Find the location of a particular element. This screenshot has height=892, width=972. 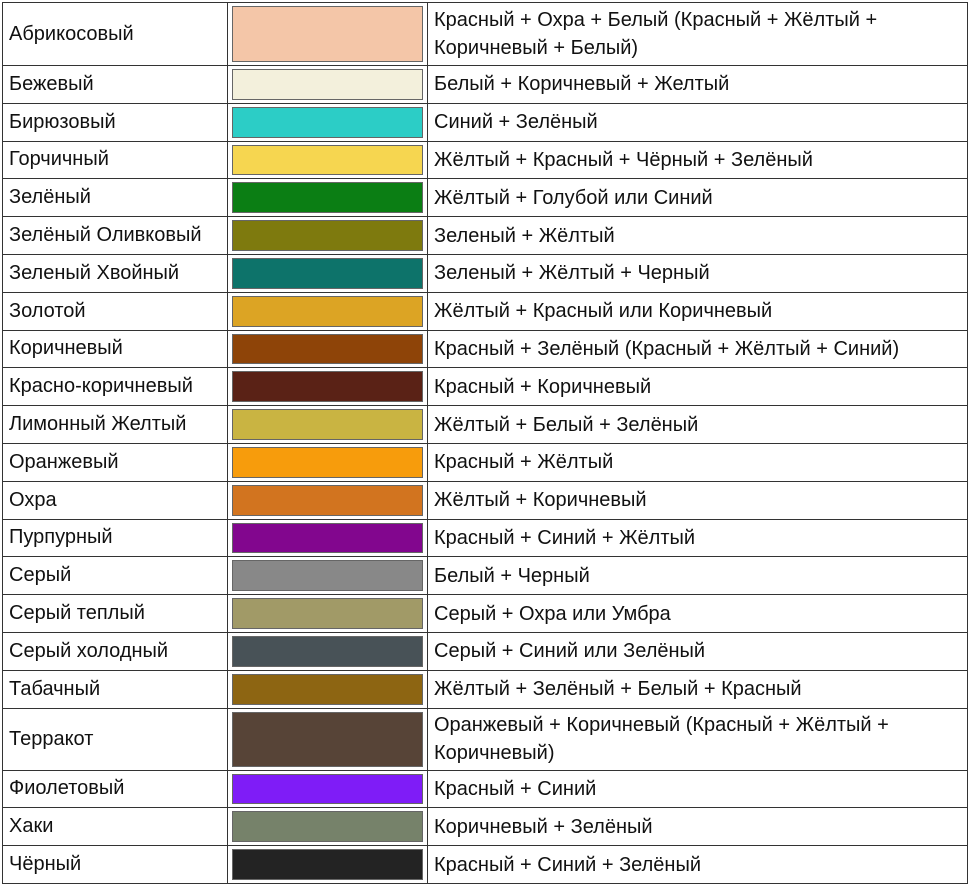

color-name: Зеленый Хвойный is located at coordinates (115, 273).